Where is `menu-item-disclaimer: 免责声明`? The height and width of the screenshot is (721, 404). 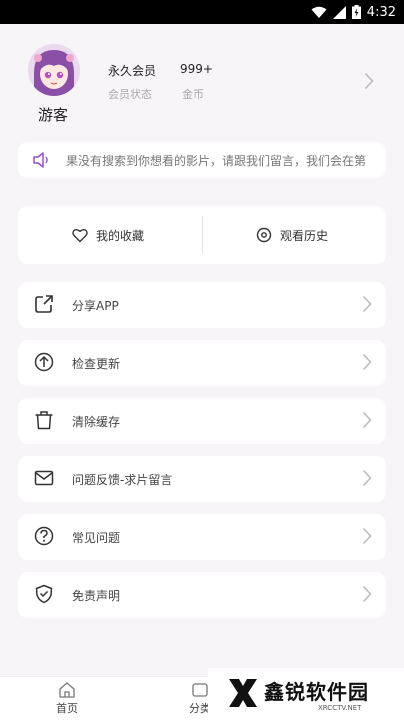 menu-item-disclaimer: 免责声明 is located at coordinates (202, 595).